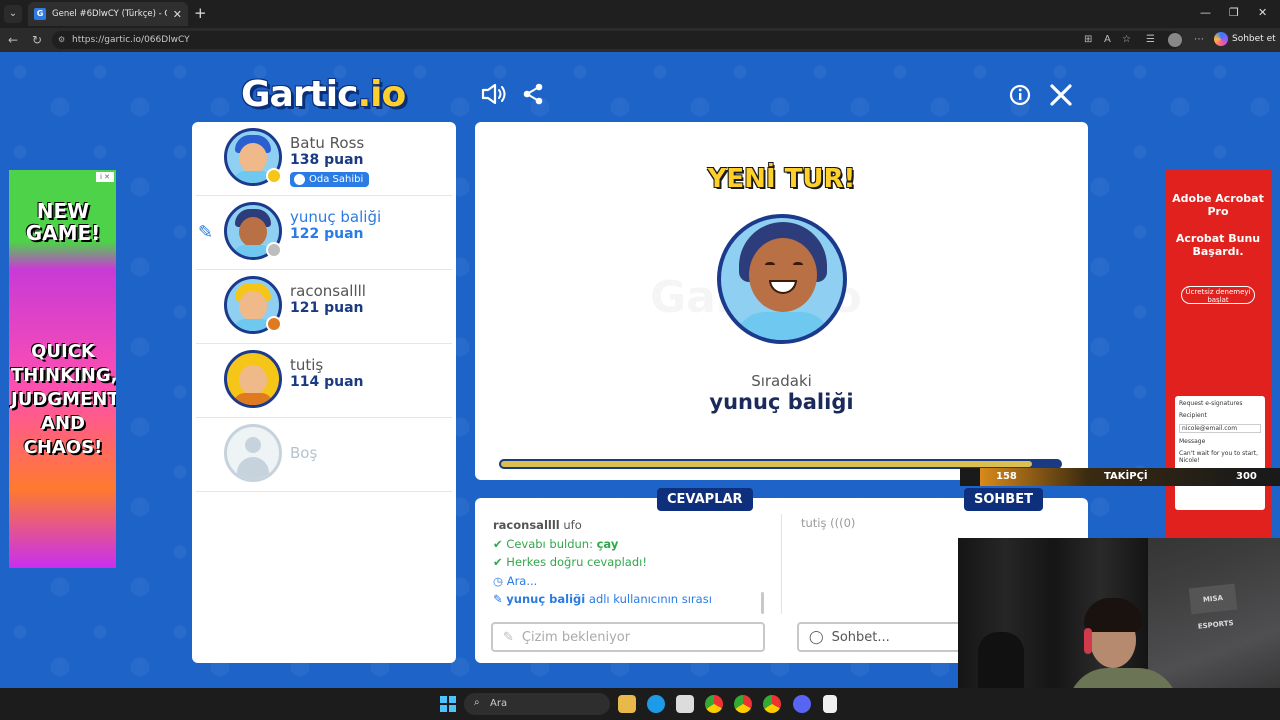  What do you see at coordinates (781, 179) in the screenshot?
I see `new-round-title: YENİ TUR!` at bounding box center [781, 179].